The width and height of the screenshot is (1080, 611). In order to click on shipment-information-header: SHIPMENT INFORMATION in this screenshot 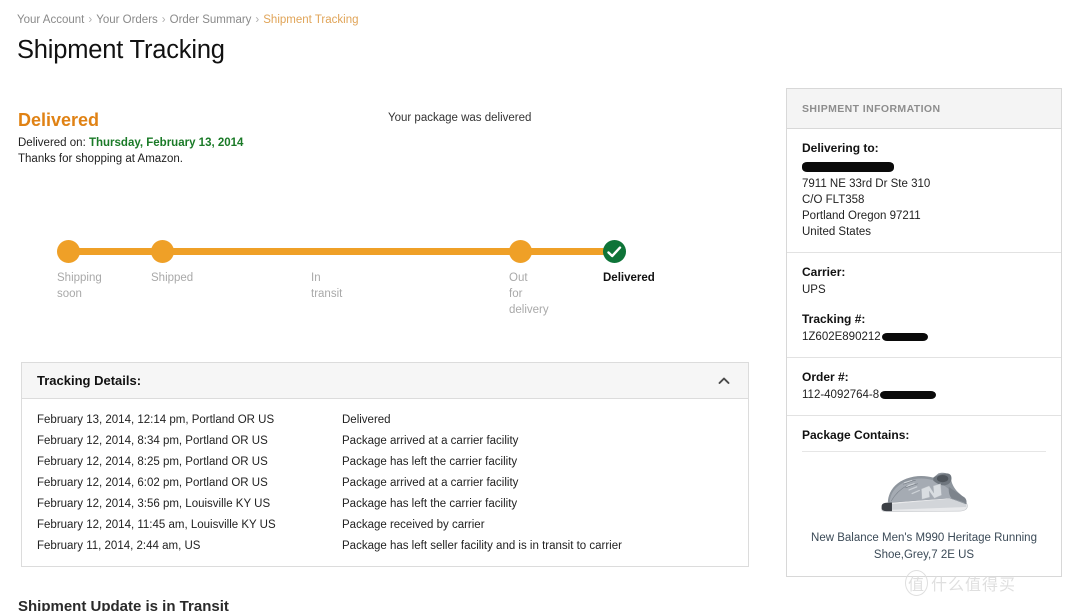, I will do `click(924, 109)`.